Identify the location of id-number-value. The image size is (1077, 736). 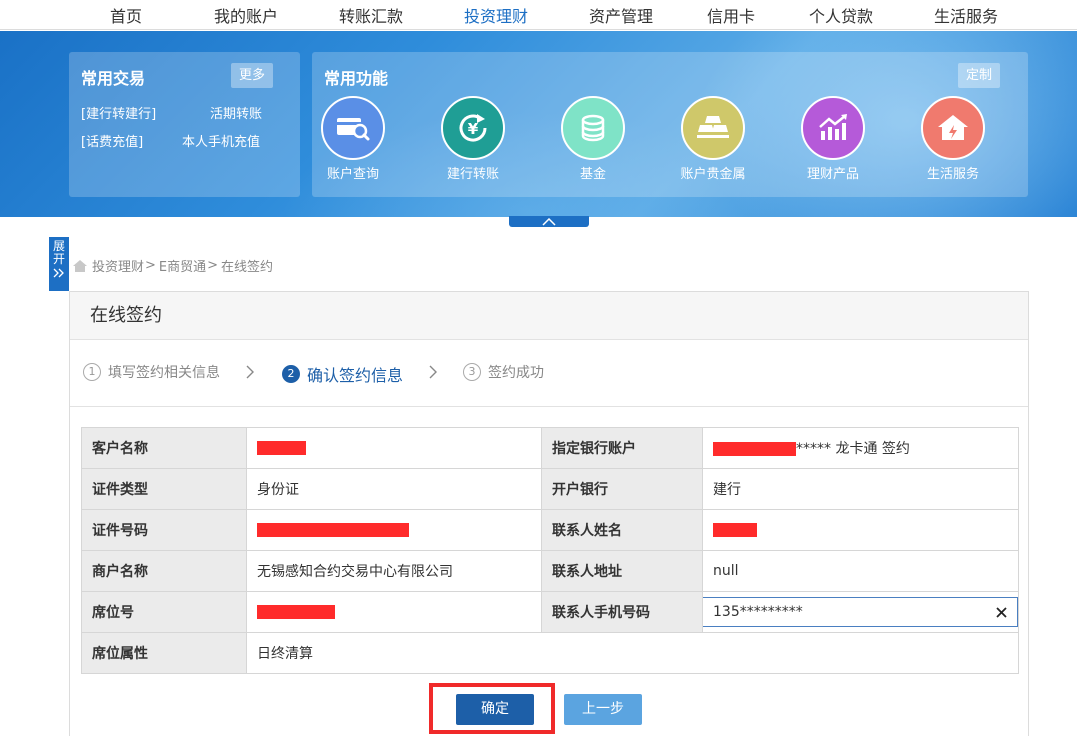
(394, 530).